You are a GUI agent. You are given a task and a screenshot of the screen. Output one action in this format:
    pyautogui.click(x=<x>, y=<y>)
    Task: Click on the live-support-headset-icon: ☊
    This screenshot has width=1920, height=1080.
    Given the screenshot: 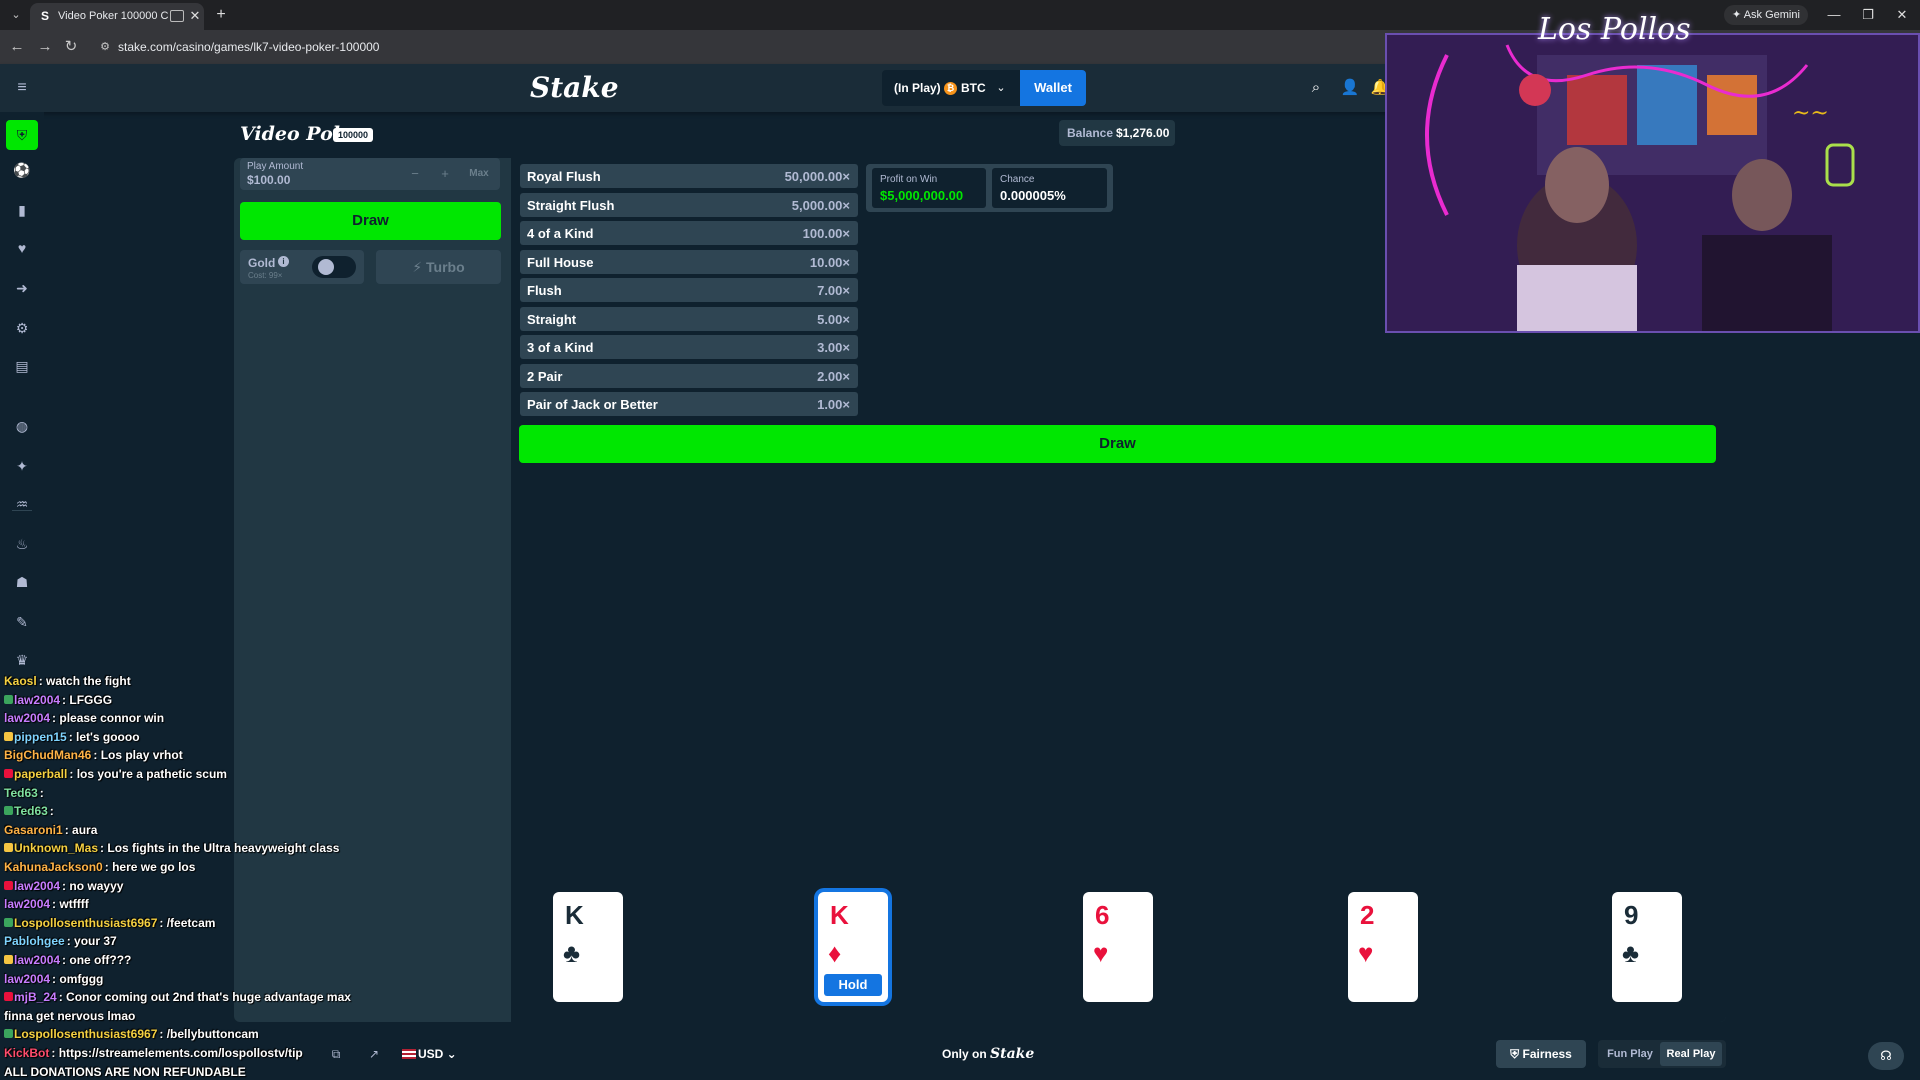 What is the action you would take?
    pyautogui.click(x=1886, y=1056)
    